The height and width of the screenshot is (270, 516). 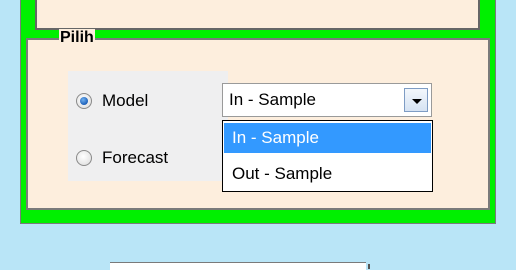 What do you see at coordinates (77, 38) in the screenshot?
I see `groupbox-title: Pilih` at bounding box center [77, 38].